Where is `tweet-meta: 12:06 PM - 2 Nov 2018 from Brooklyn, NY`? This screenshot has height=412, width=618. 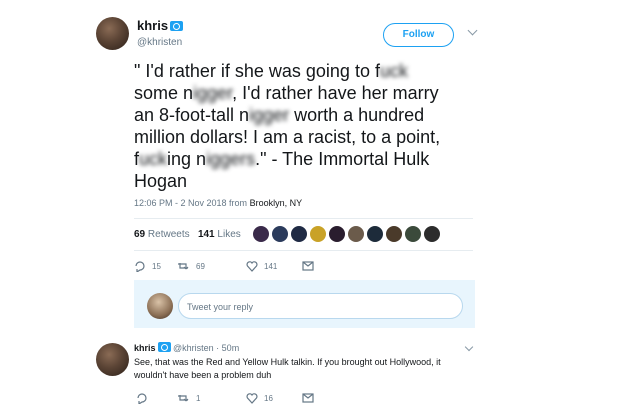 tweet-meta: 12:06 PM - 2 Nov 2018 from Brooklyn, NY is located at coordinates (218, 203).